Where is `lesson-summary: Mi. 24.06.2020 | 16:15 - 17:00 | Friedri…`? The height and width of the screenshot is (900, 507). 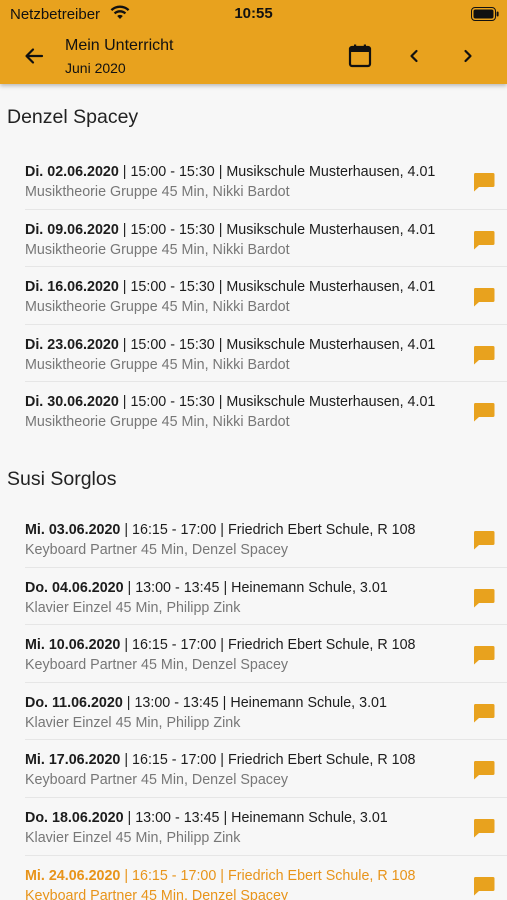
lesson-summary: Mi. 24.06.2020 | 16:15 - 17:00 | Friedri… is located at coordinates (266, 876).